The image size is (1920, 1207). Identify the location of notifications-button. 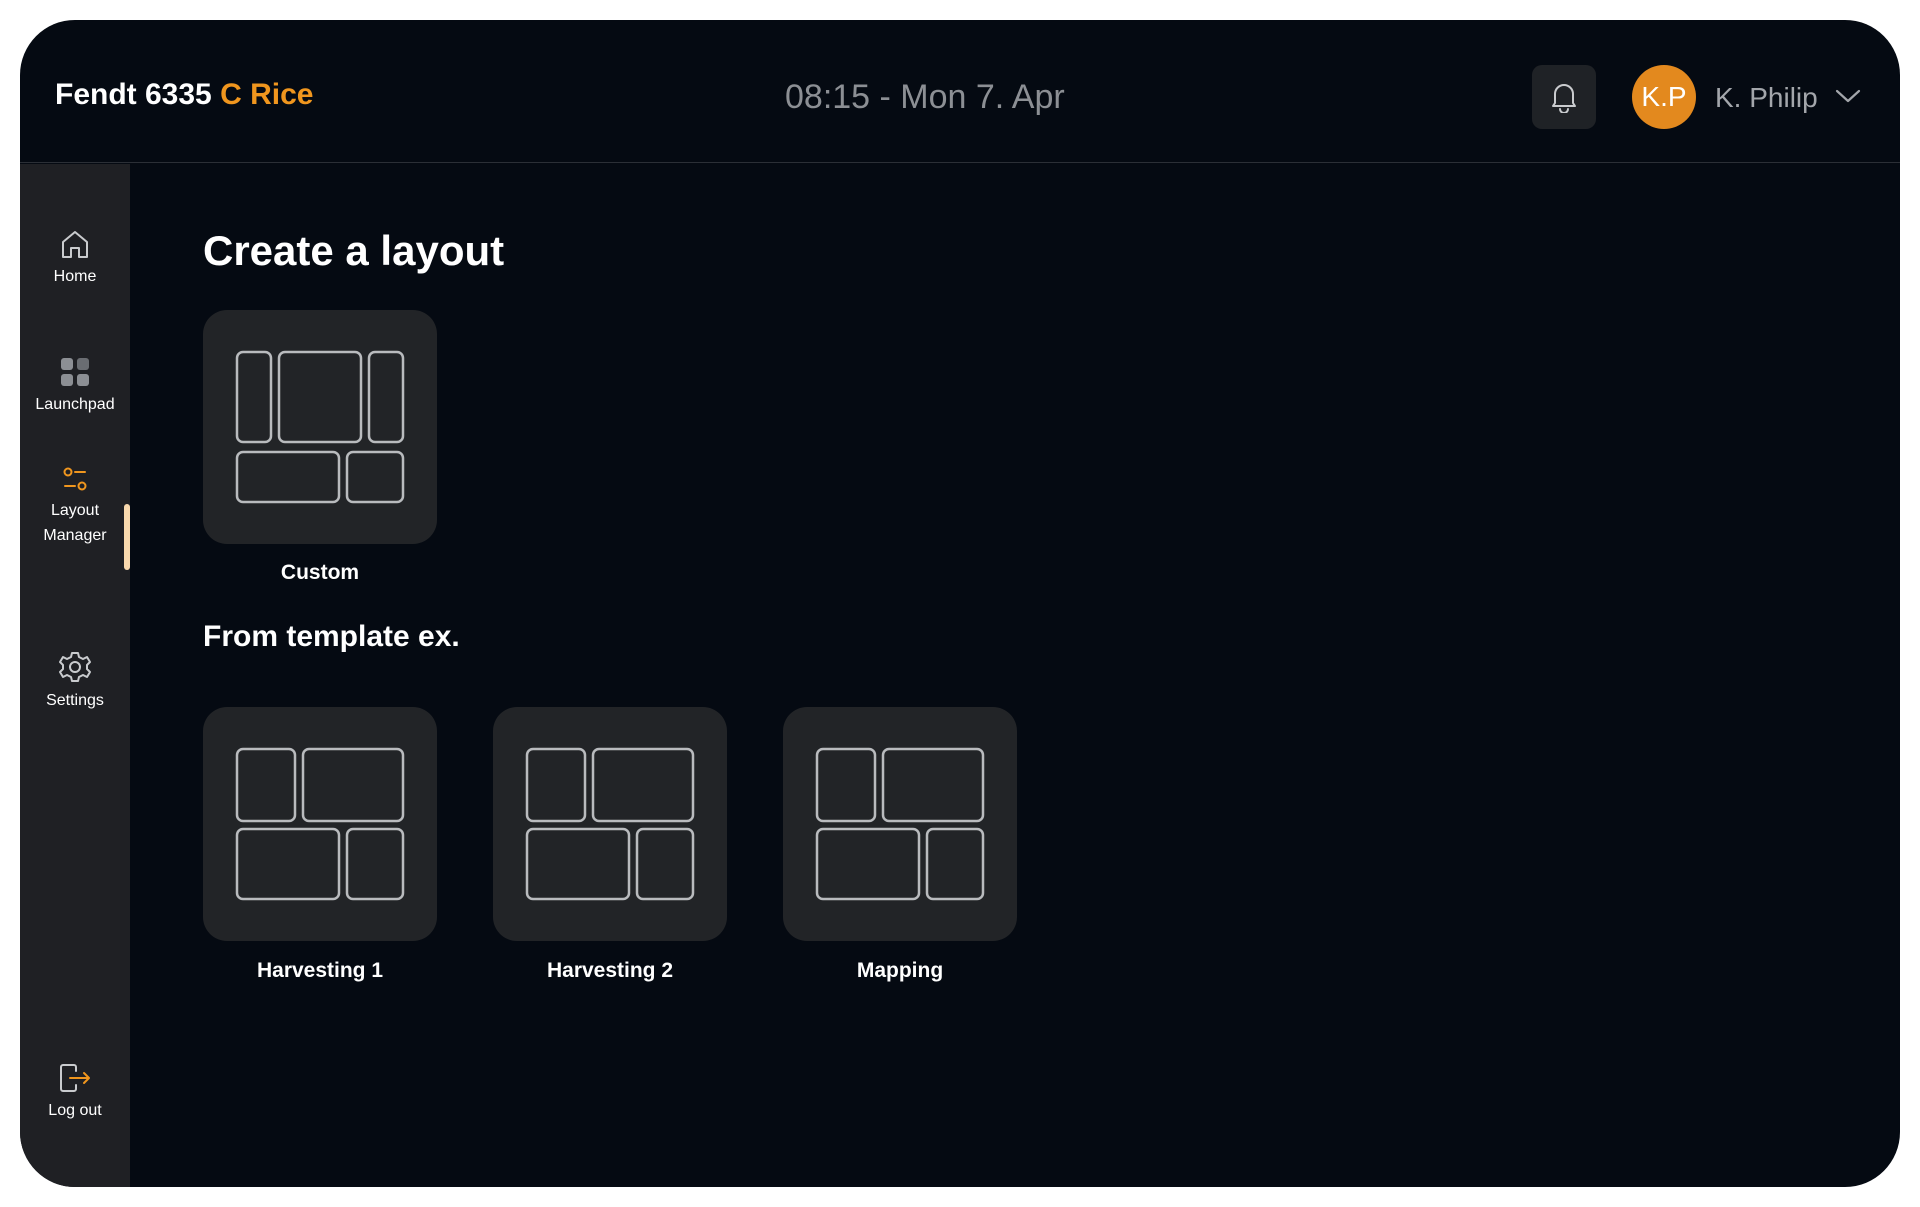
(1564, 97).